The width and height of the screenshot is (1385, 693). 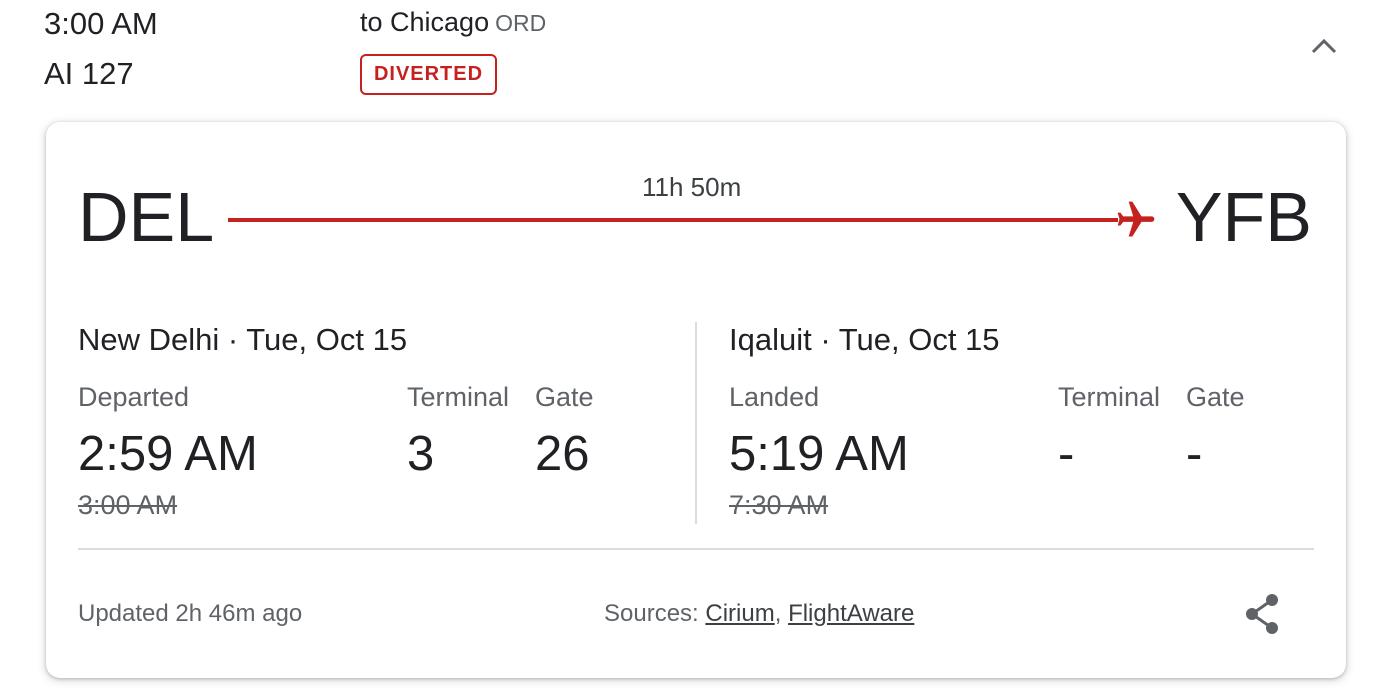 I want to click on departure-city-date: New Delhi · Tue, Oct 15, so click(x=243, y=339).